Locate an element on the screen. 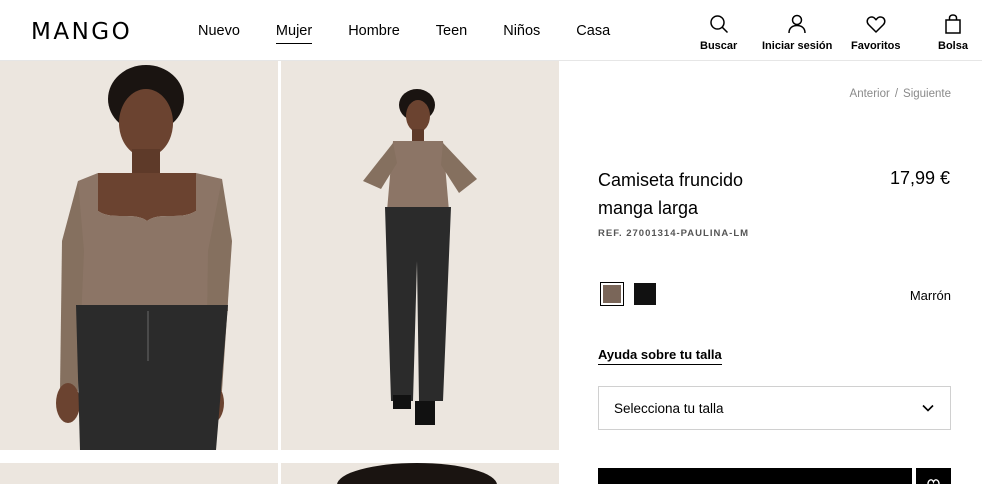 The image size is (982, 484). search-label: Buscar is located at coordinates (719, 46).